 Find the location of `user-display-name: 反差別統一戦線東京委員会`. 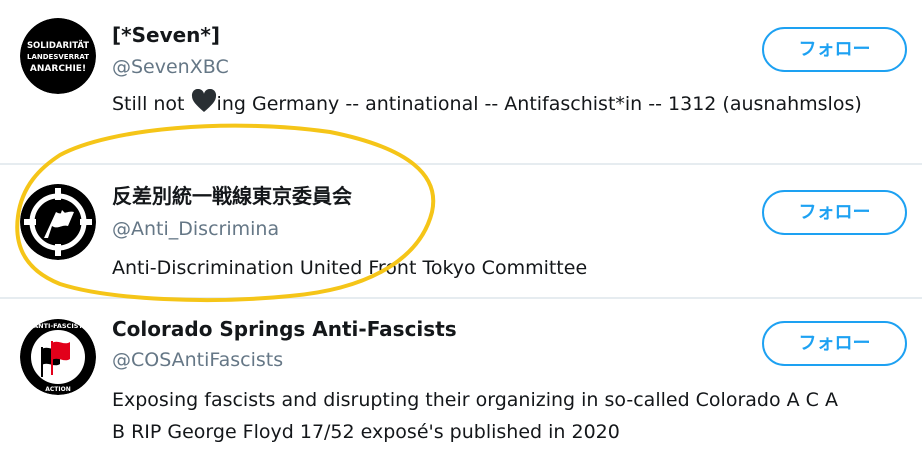

user-display-name: 反差別統一戦線東京委員会 is located at coordinates (232, 196).